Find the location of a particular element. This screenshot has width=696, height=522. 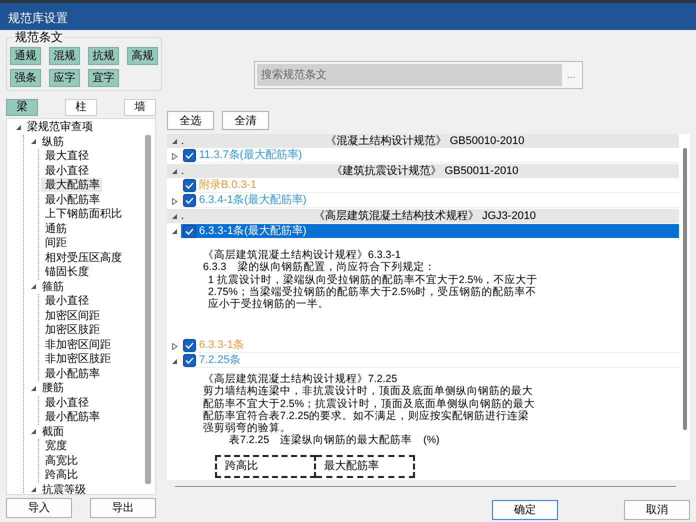

filter-toggle-button: 应字 is located at coordinates (64, 78).